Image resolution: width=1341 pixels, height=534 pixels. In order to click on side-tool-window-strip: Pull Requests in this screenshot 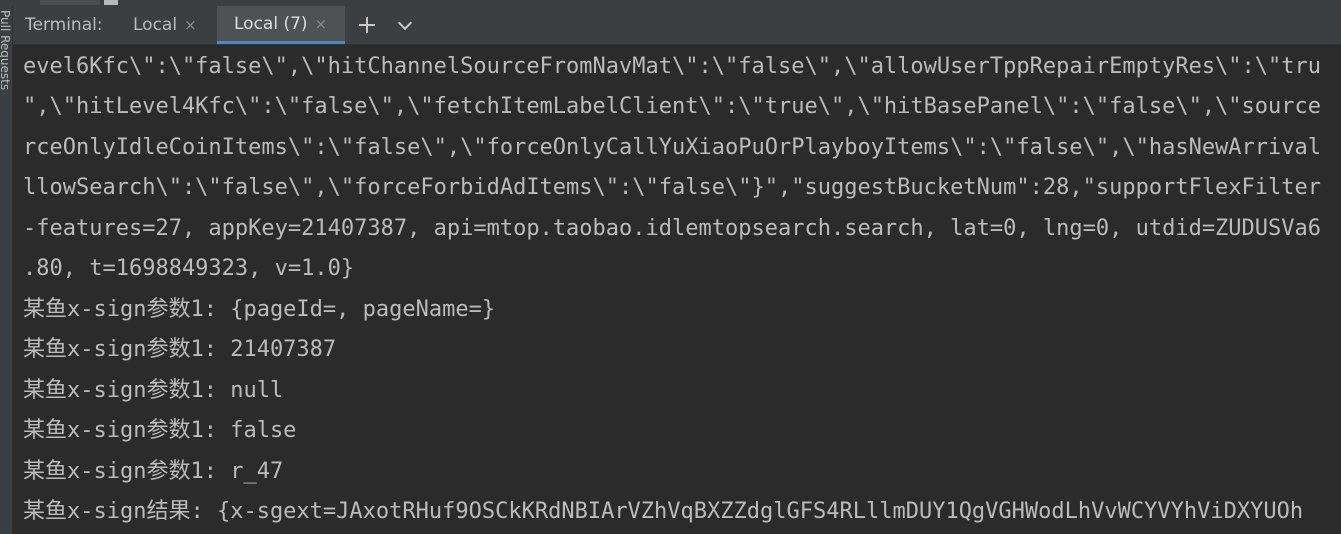, I will do `click(6, 270)`.